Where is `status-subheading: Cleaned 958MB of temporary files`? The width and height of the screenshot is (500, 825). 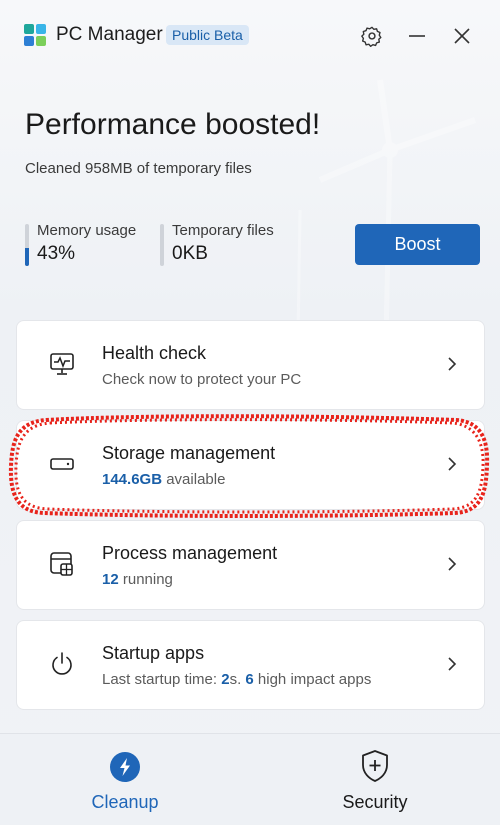
status-subheading: Cleaned 958MB of temporary files is located at coordinates (138, 168).